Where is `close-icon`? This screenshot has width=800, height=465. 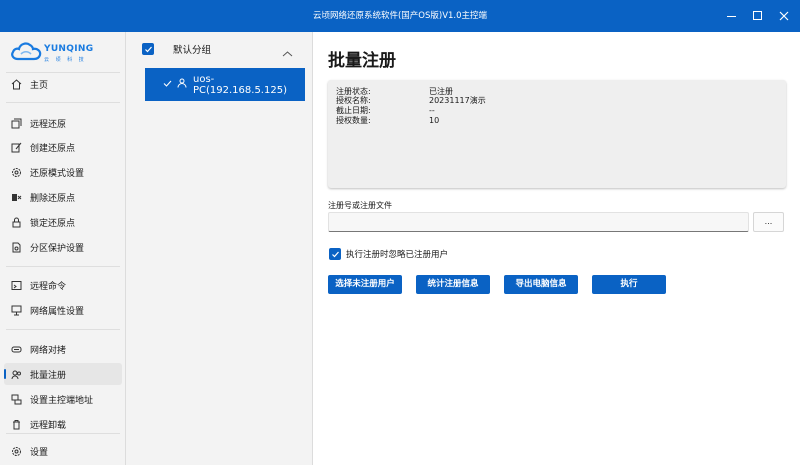 close-icon is located at coordinates (784, 16).